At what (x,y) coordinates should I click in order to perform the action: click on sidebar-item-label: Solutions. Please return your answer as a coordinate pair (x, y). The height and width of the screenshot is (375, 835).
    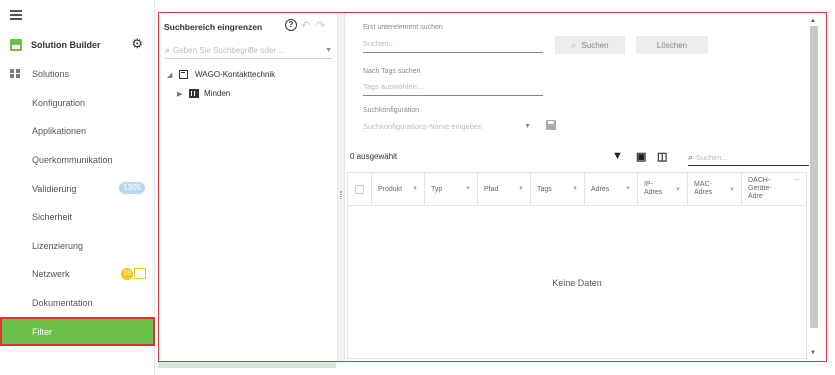
    Looking at the image, I should click on (51, 74).